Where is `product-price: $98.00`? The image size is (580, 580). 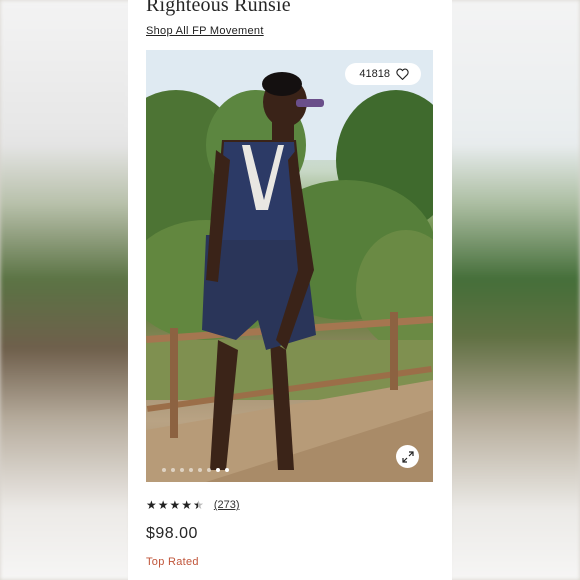
product-price: $98.00 is located at coordinates (172, 533).